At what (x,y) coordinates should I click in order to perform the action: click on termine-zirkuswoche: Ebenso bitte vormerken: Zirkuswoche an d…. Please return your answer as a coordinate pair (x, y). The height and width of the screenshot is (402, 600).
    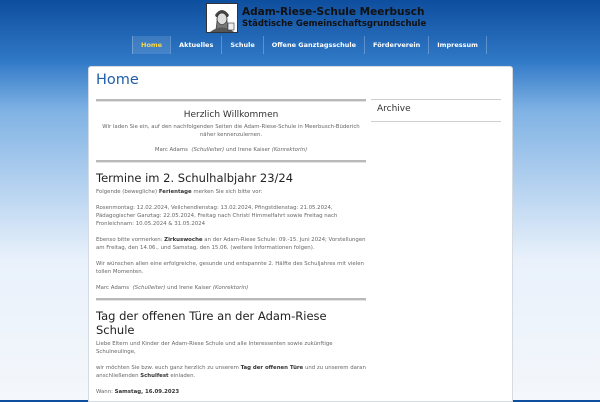
    Looking at the image, I should click on (231, 244).